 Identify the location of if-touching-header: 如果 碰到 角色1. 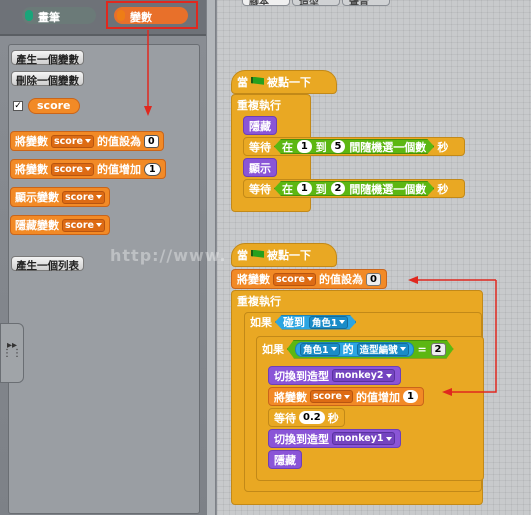
(303, 322).